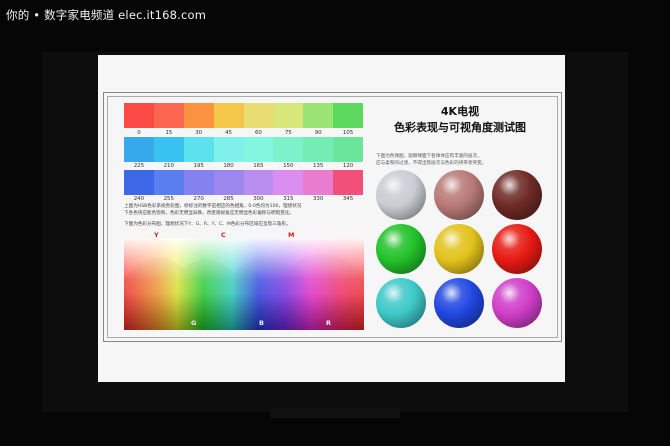 Image resolution: width=670 pixels, height=446 pixels. I want to click on desc-line-3: 下图为色彩分布图，理想状况下Y、G、R、Y、C、M色彩分布区域应呈现三角形。, so click(207, 224).